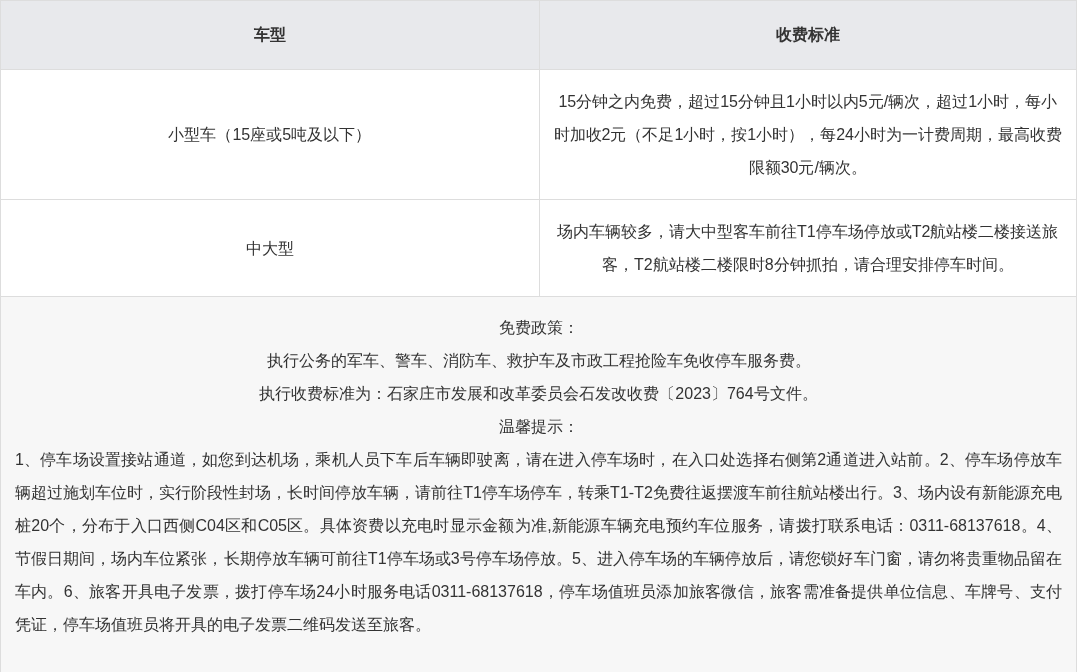 This screenshot has height=672, width=1077. I want to click on note-line: 温馨提示：, so click(538, 427).